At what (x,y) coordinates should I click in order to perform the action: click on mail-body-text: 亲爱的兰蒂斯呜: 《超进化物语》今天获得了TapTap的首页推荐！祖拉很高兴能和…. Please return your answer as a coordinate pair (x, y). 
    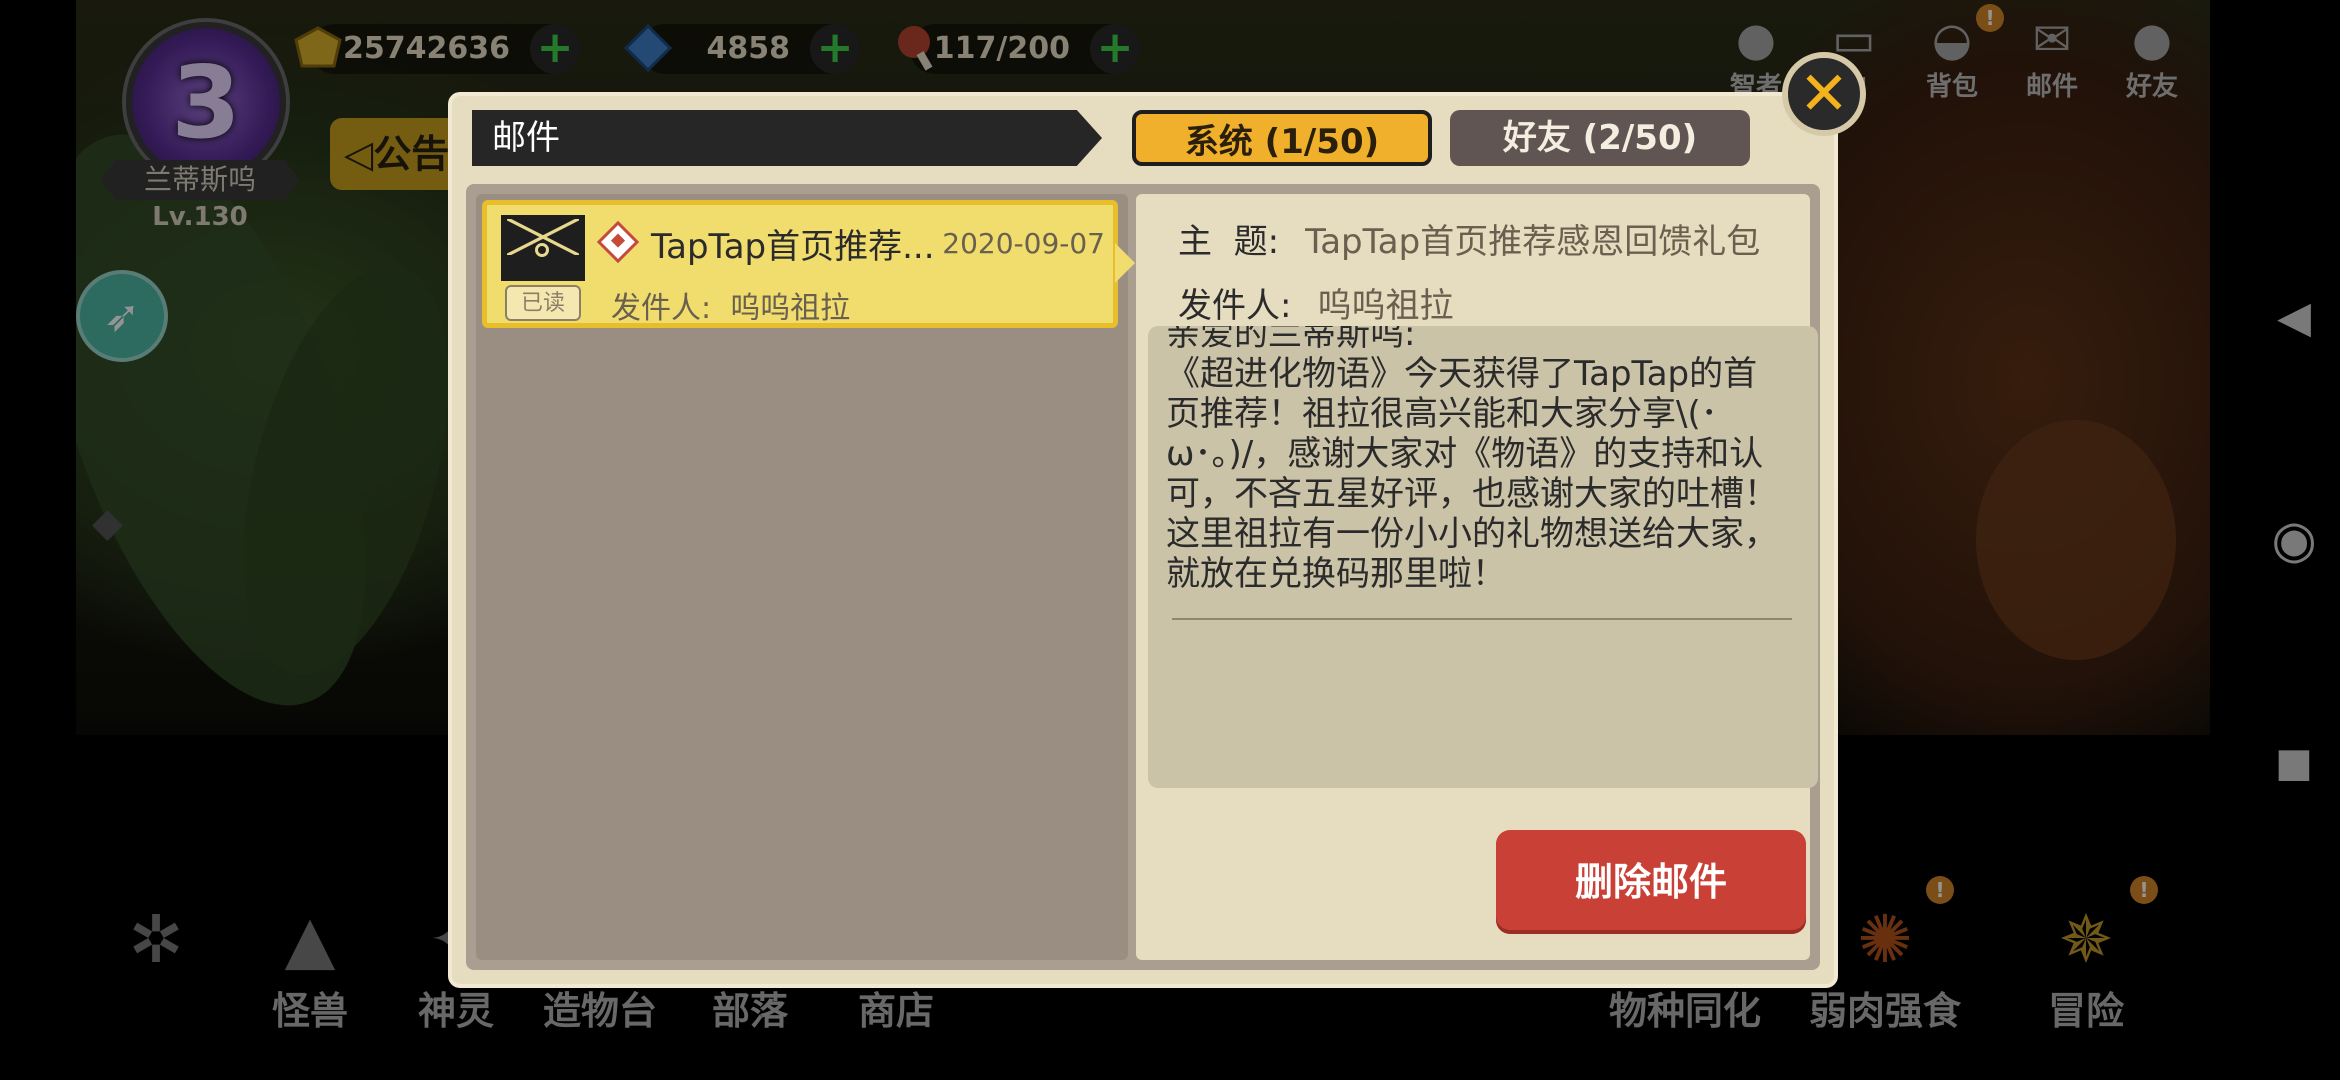
    Looking at the image, I should click on (1472, 460).